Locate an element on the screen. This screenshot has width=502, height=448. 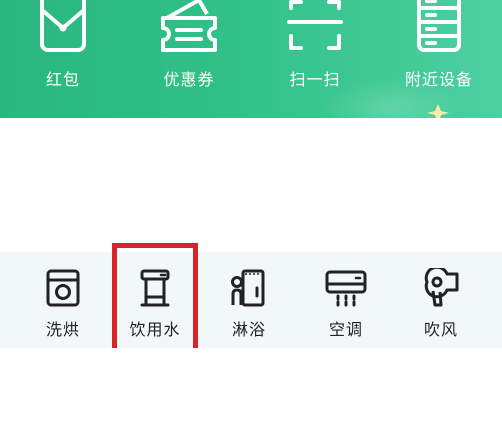
coupon-button: 优惠券 is located at coordinates (189, 59).